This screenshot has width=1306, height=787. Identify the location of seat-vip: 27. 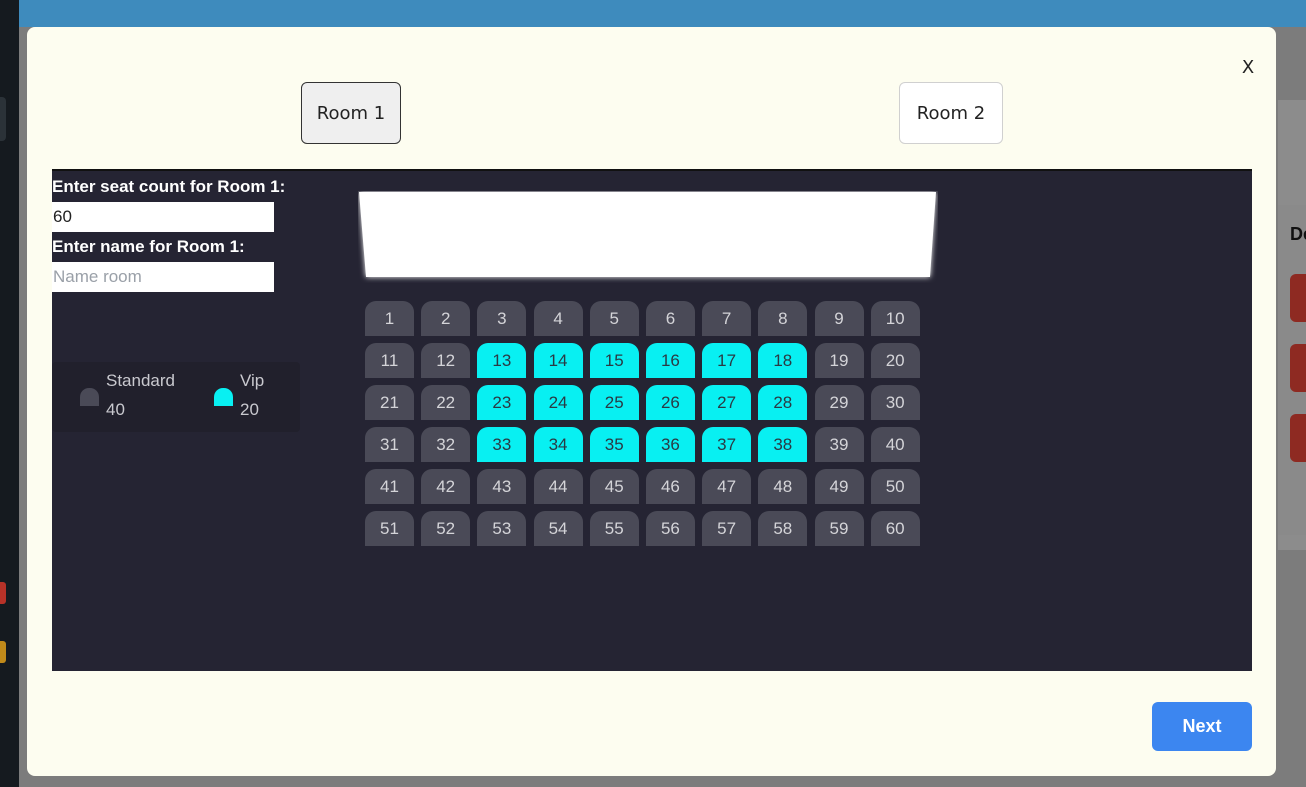
(727, 402).